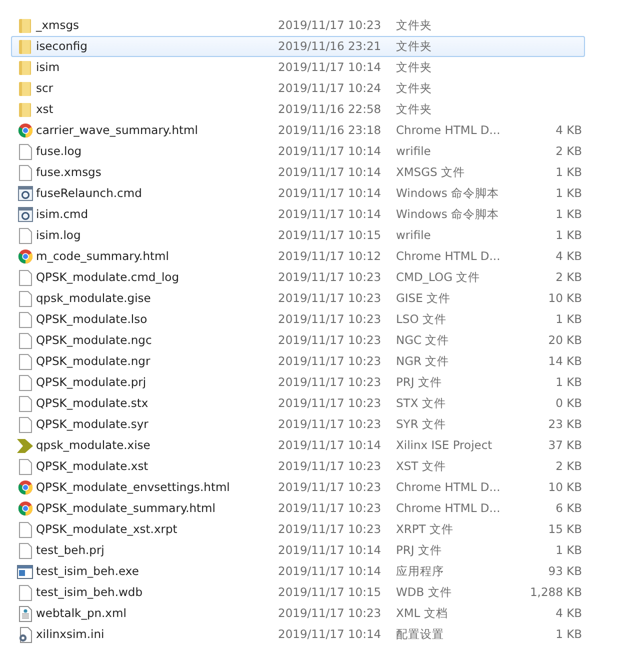  Describe the element at coordinates (298, 550) in the screenshot. I see `file-row: test_beh.prj 2019/11/17 10:14 PRJ 文件 1 KB` at that location.